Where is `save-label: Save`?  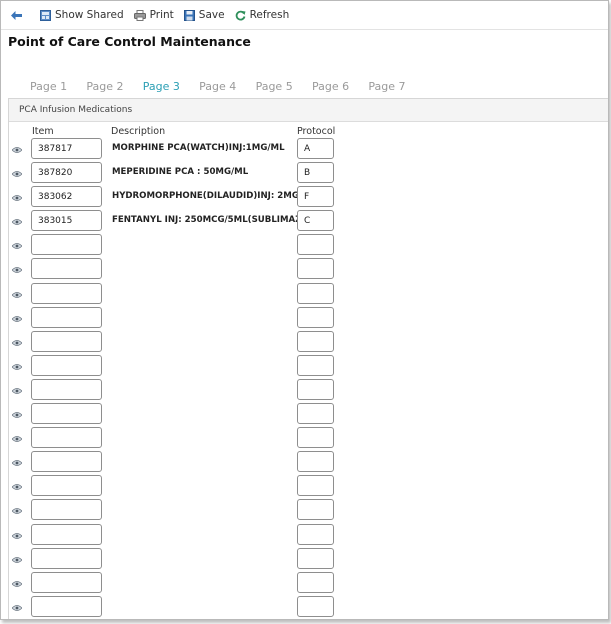
save-label: Save is located at coordinates (211, 15).